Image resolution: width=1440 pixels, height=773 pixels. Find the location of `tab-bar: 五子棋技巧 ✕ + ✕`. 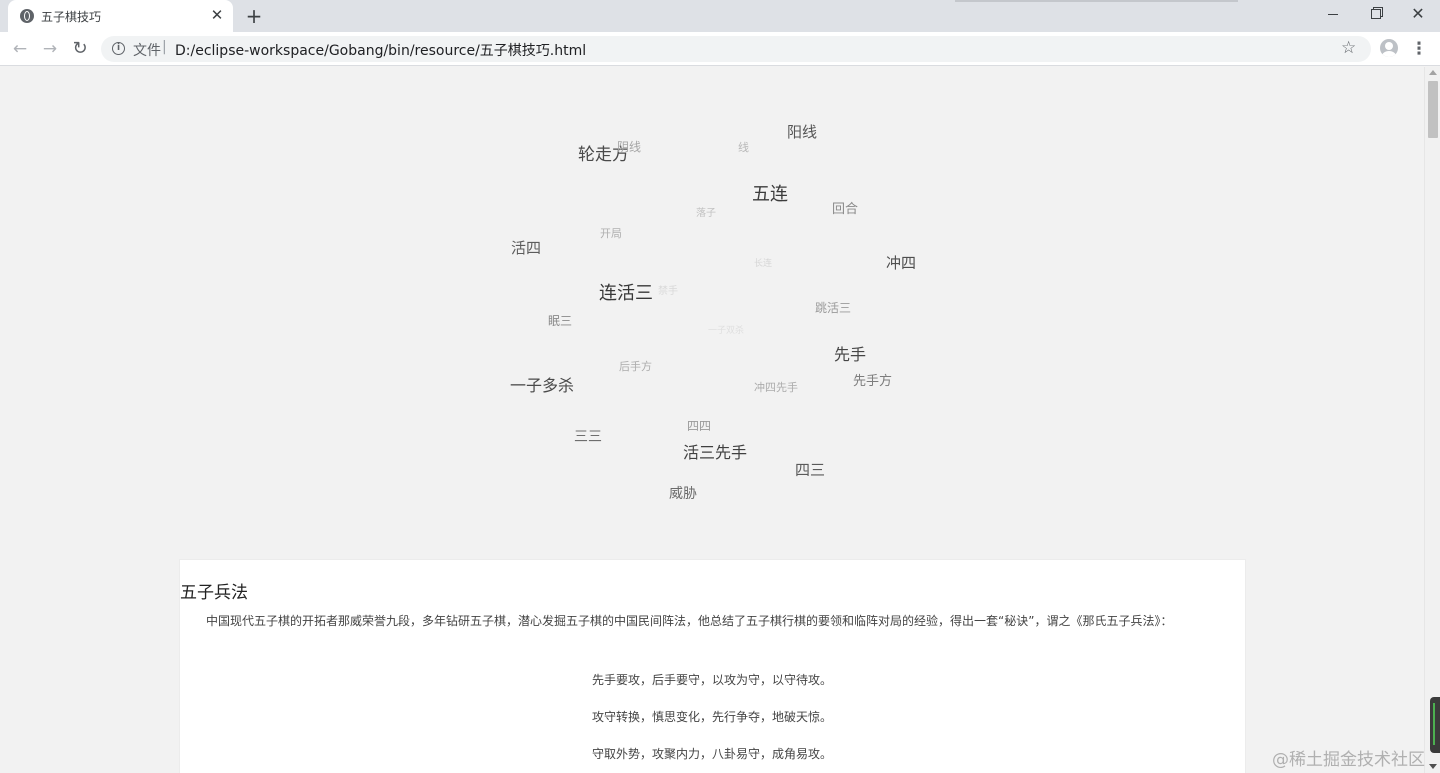

tab-bar: 五子棋技巧 ✕ + ✕ is located at coordinates (720, 16).